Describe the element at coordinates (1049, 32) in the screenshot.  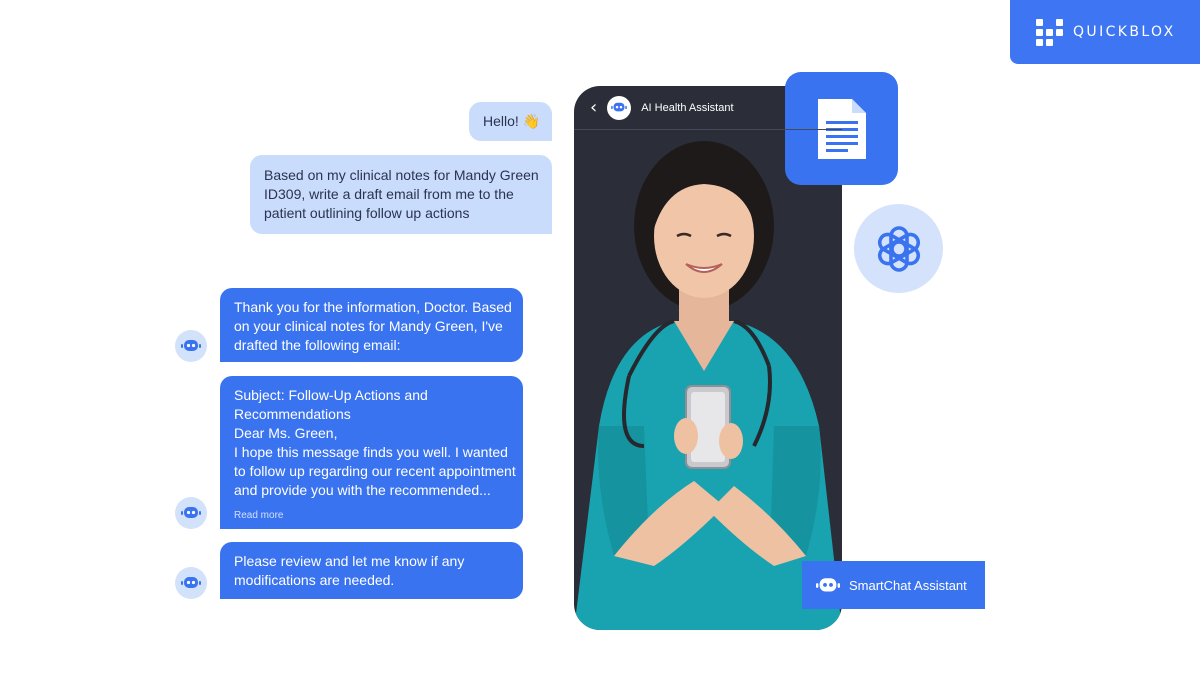
I see `logo-mark-icon` at that location.